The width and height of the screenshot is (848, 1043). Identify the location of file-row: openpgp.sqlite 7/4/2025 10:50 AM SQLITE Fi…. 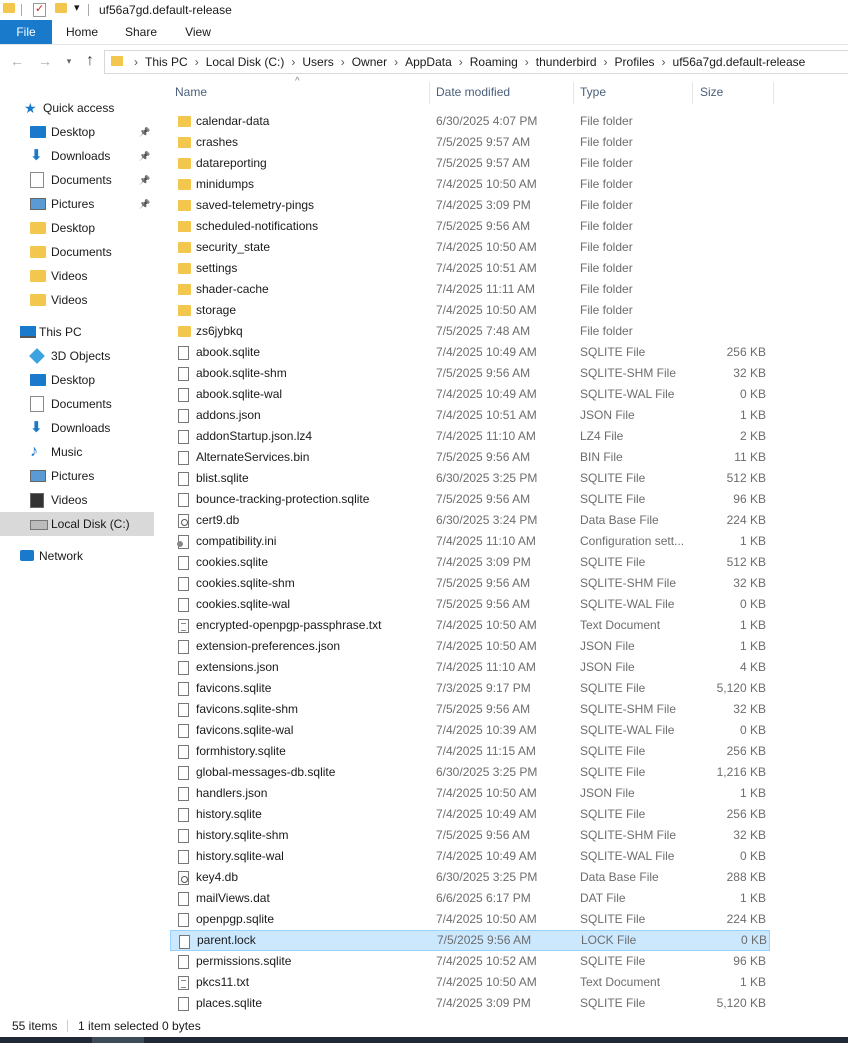
(470, 919).